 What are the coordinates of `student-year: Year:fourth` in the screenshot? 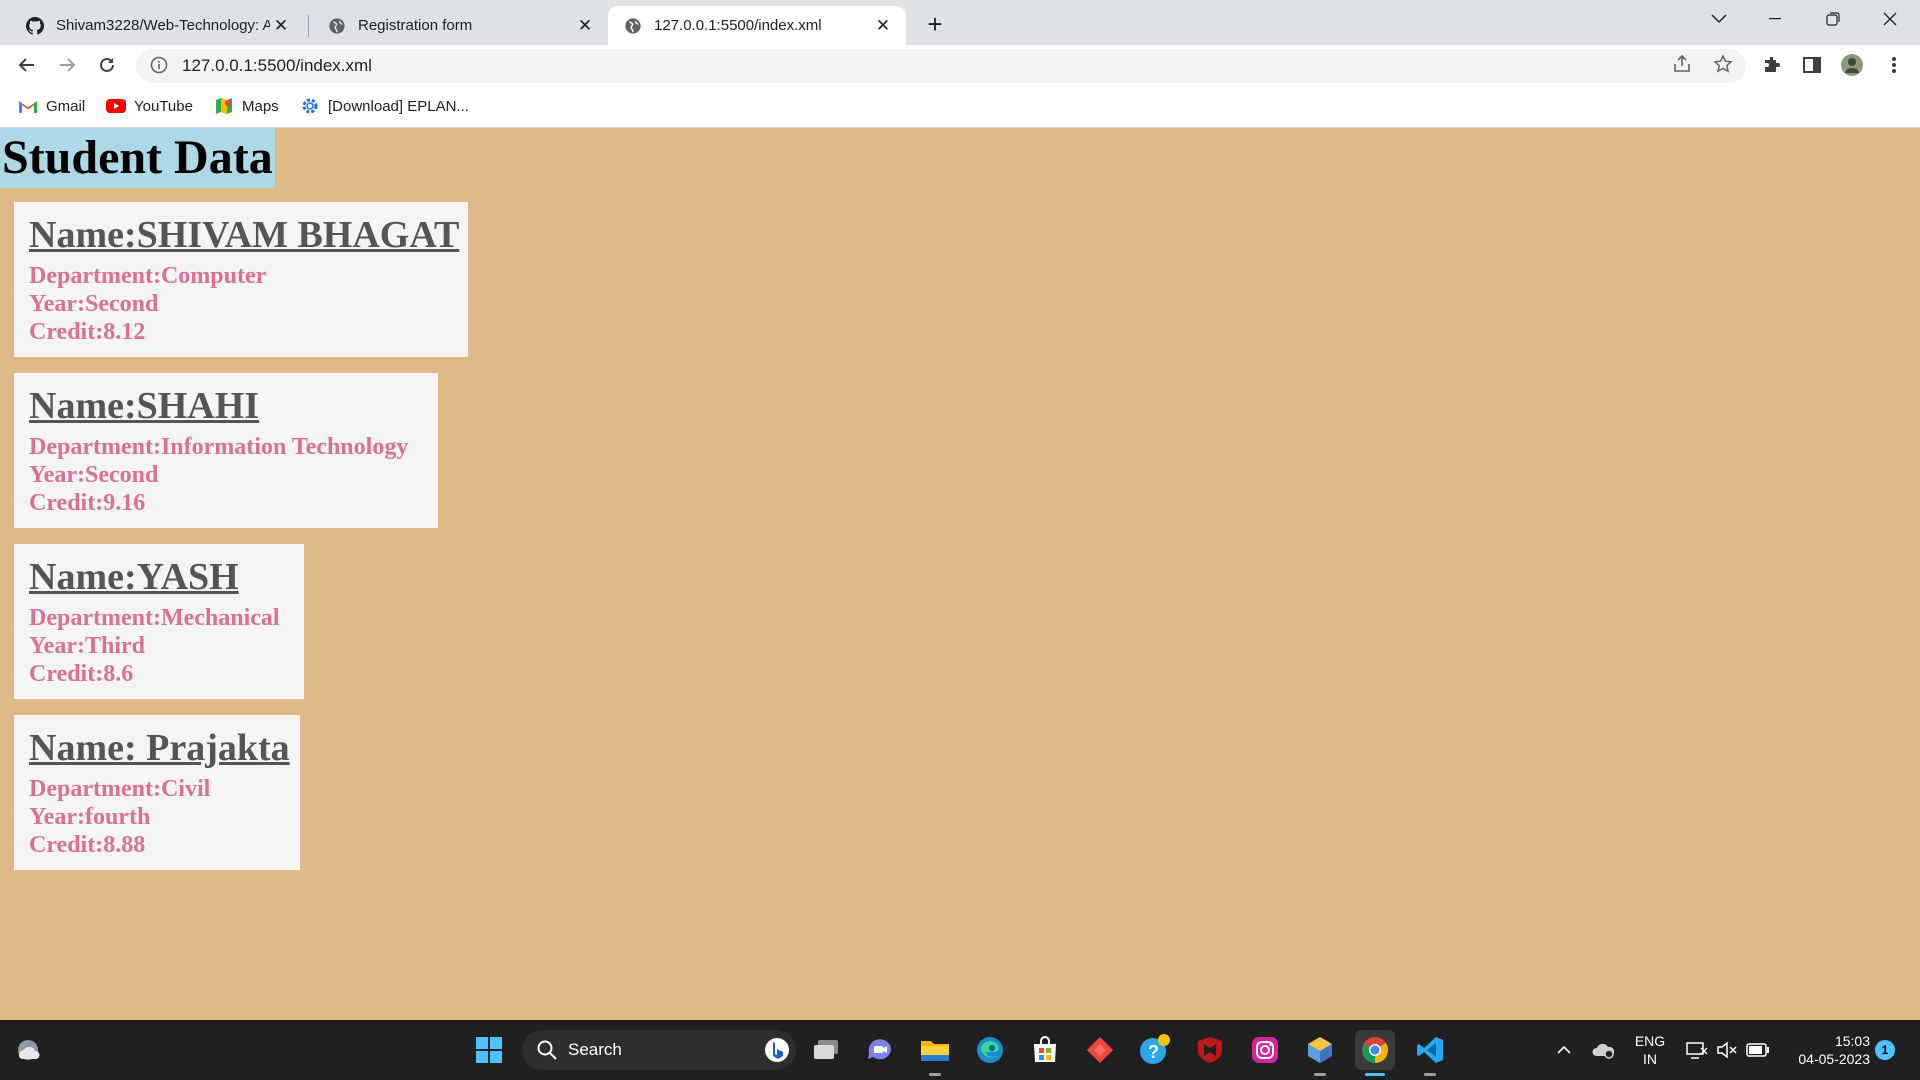 It's located at (90, 817).